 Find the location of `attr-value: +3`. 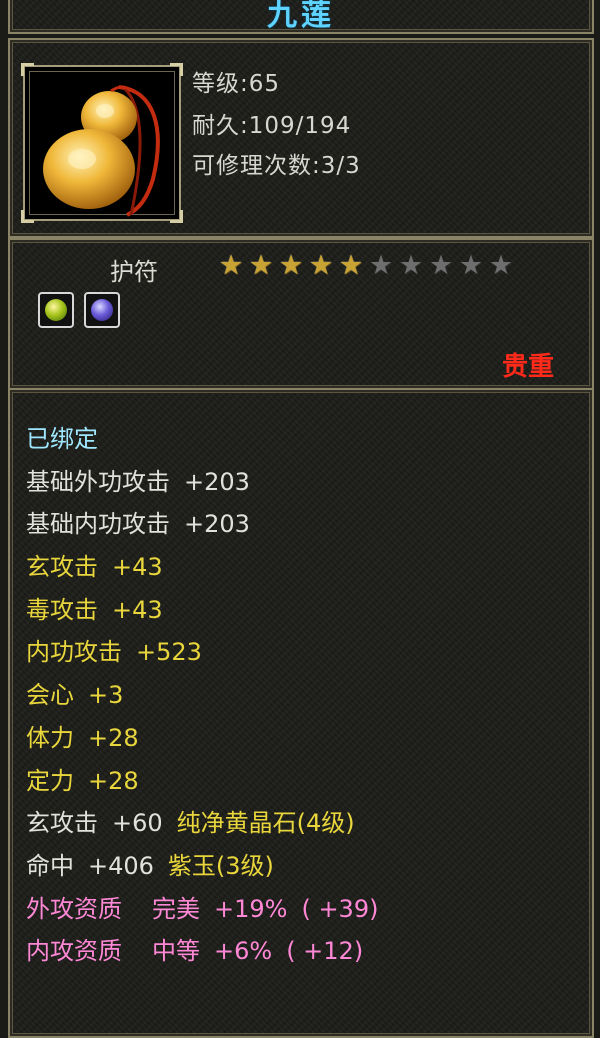

attr-value: +3 is located at coordinates (106, 695).